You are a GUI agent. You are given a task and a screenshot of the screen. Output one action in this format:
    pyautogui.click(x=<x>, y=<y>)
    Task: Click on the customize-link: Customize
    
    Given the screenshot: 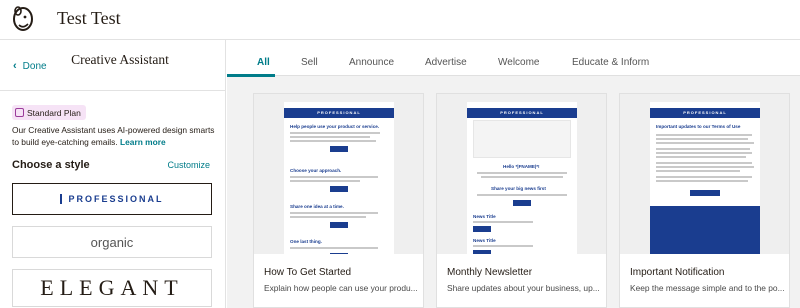 What is the action you would take?
    pyautogui.click(x=188, y=165)
    